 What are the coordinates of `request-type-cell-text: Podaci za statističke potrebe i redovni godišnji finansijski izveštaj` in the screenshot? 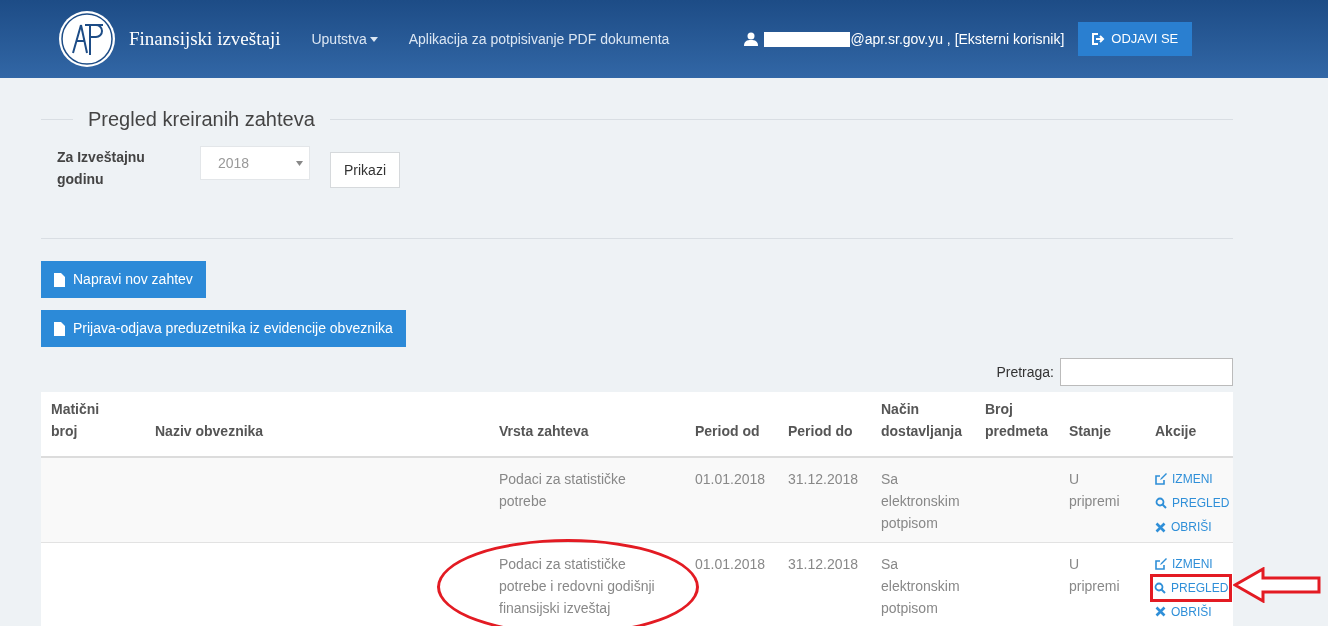 It's located at (577, 586).